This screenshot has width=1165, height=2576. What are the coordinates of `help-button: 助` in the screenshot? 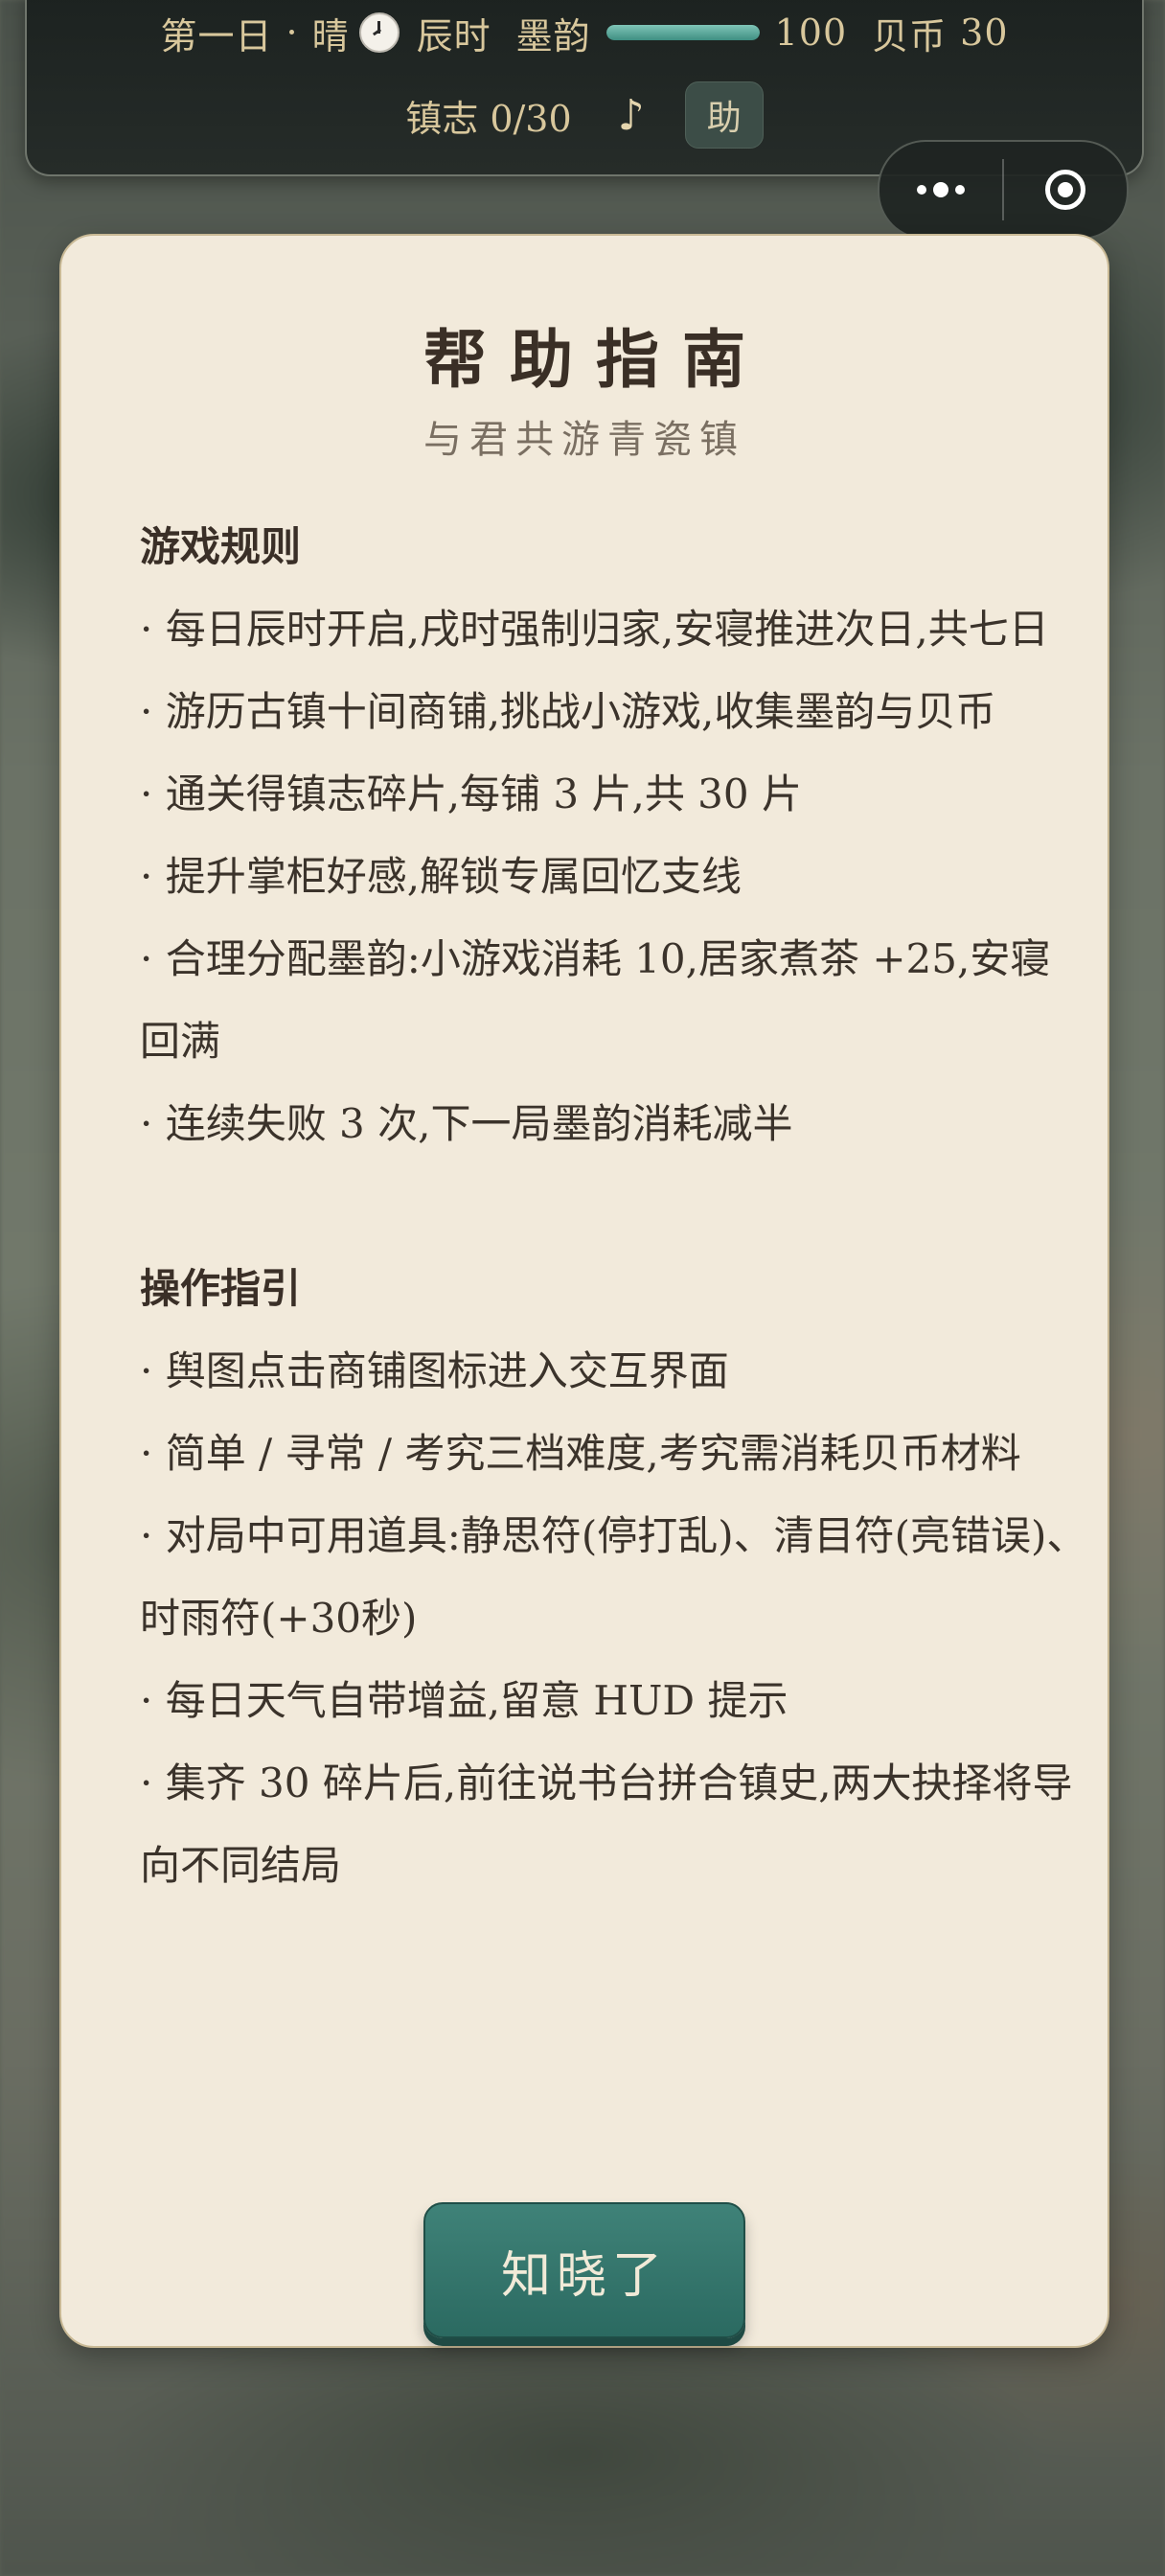 It's located at (724, 115).